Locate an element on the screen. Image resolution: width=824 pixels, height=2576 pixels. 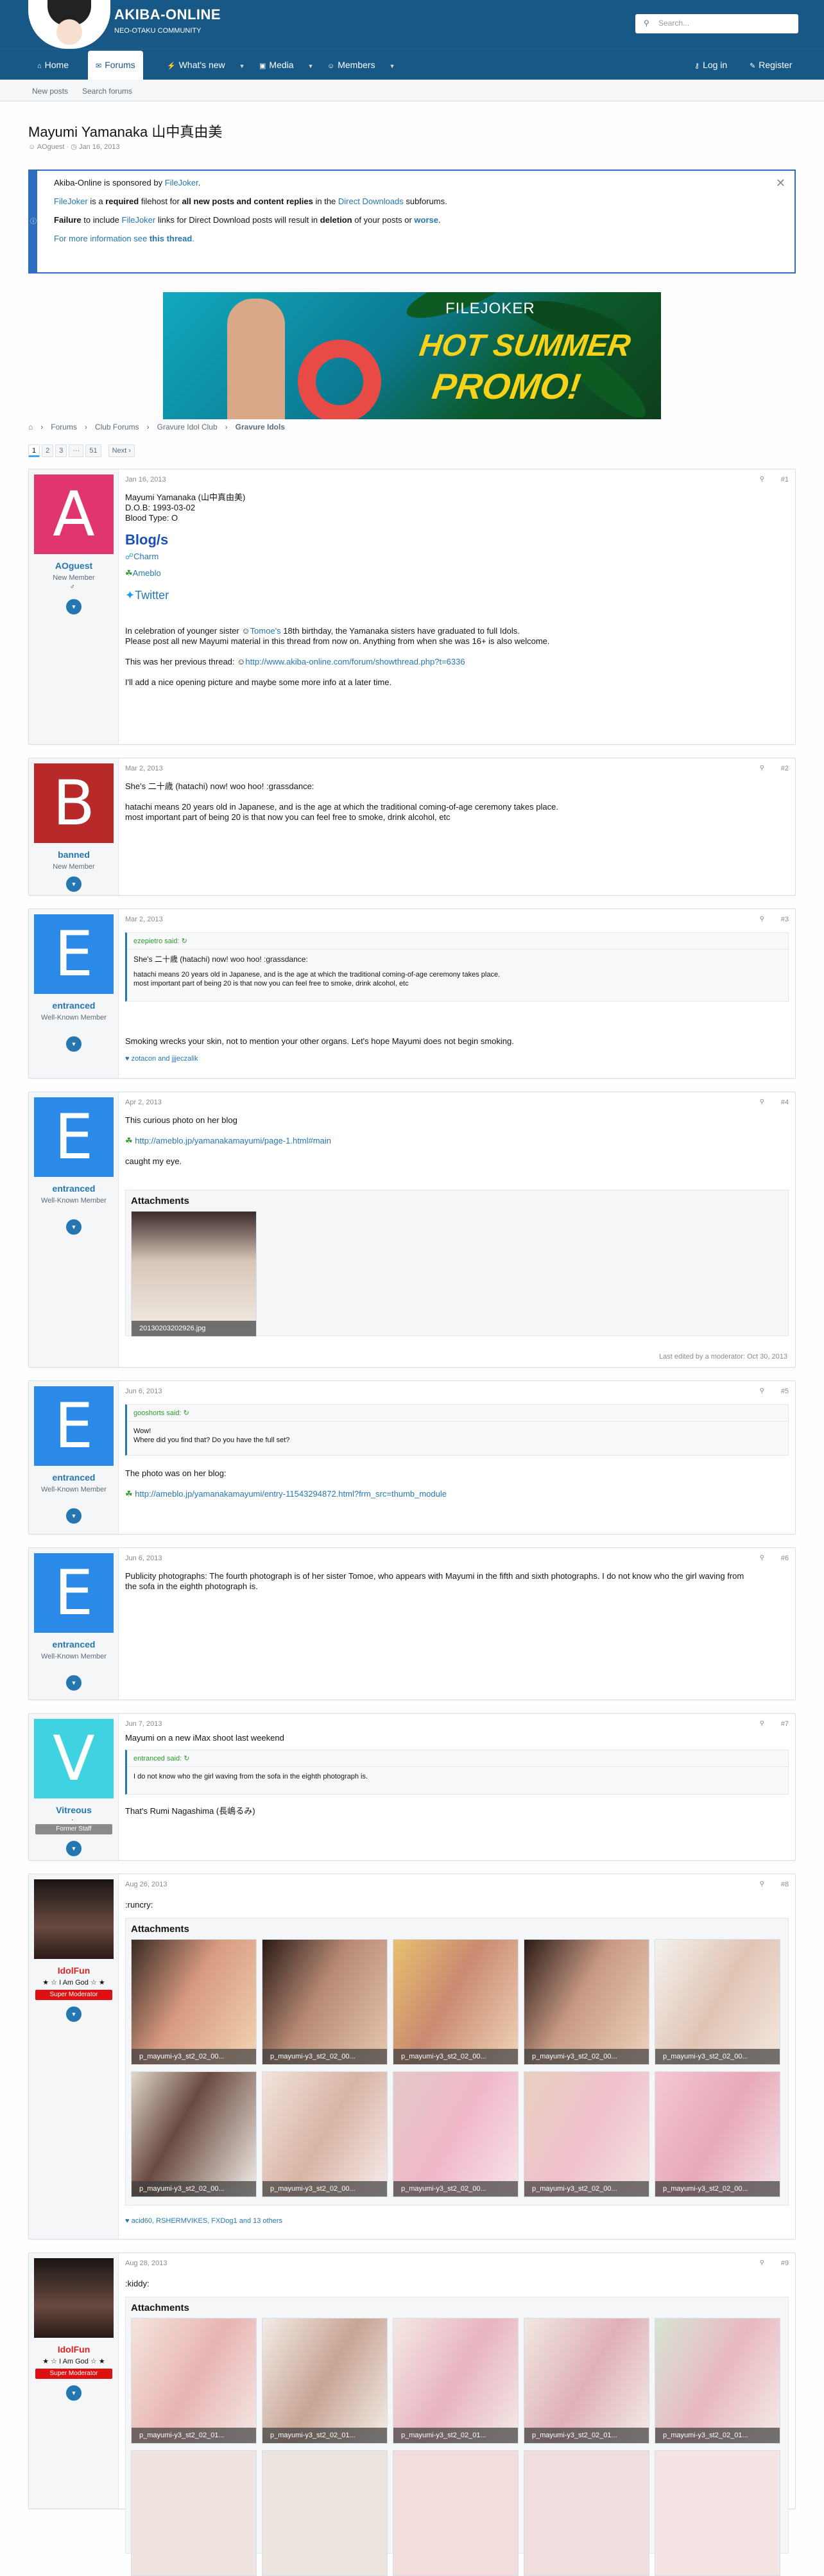
nav-whats-new: ⚡ What's new ▼ is located at coordinates (206, 64).